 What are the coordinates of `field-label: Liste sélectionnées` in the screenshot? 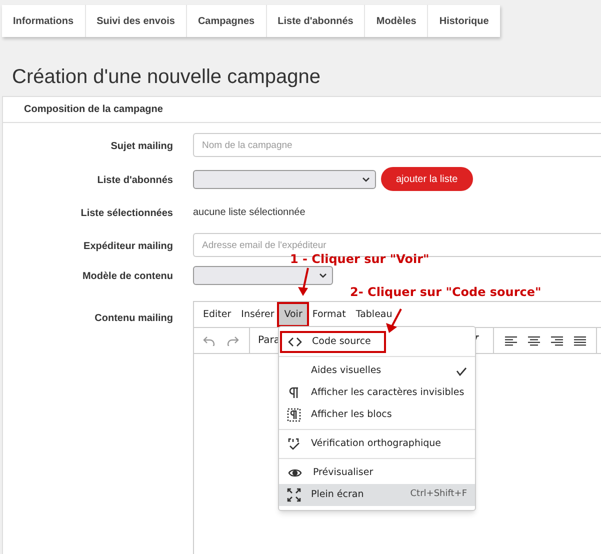 It's located at (126, 213).